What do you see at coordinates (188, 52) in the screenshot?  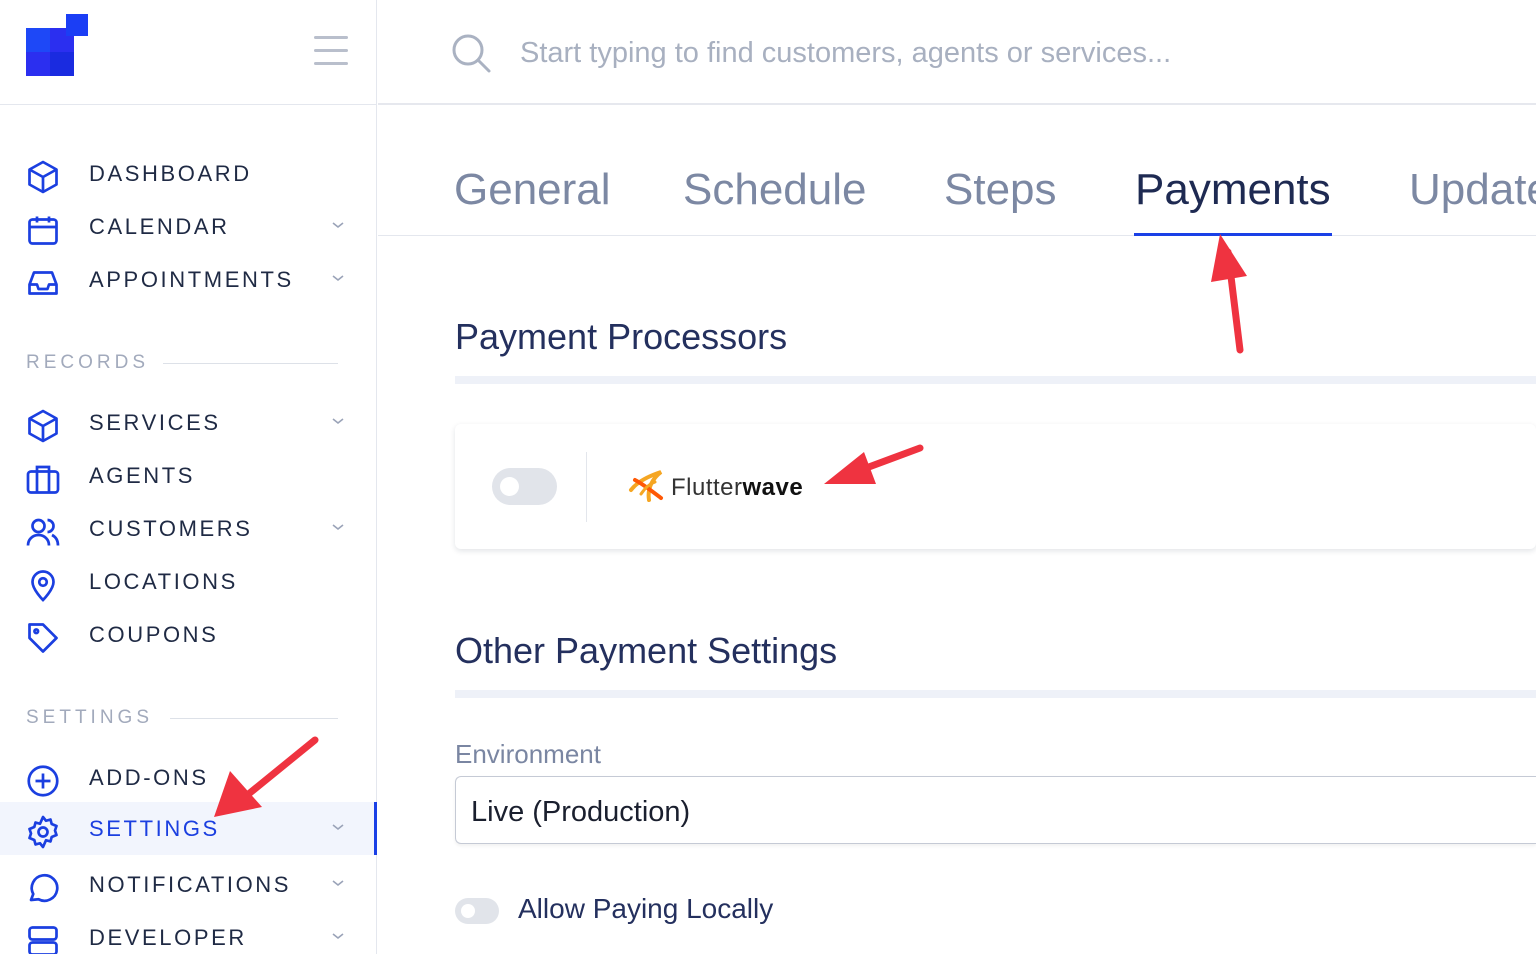 I see `sidebar-header` at bounding box center [188, 52].